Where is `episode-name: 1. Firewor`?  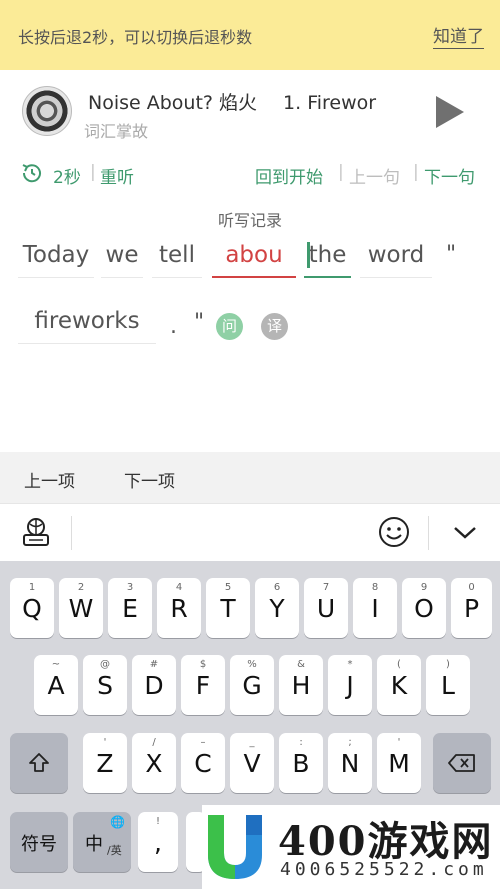 episode-name: 1. Firewor is located at coordinates (330, 103).